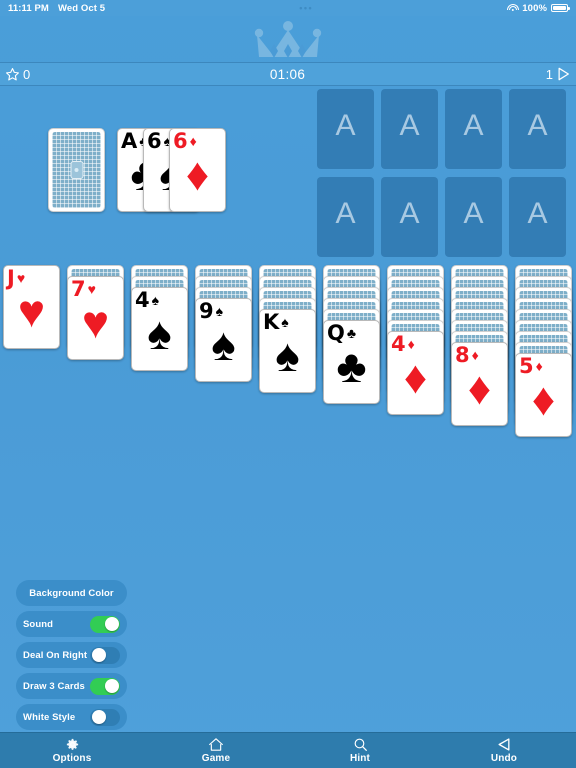 This screenshot has height=768, width=576. I want to click on toolbar-item-options: Options, so click(72, 750).